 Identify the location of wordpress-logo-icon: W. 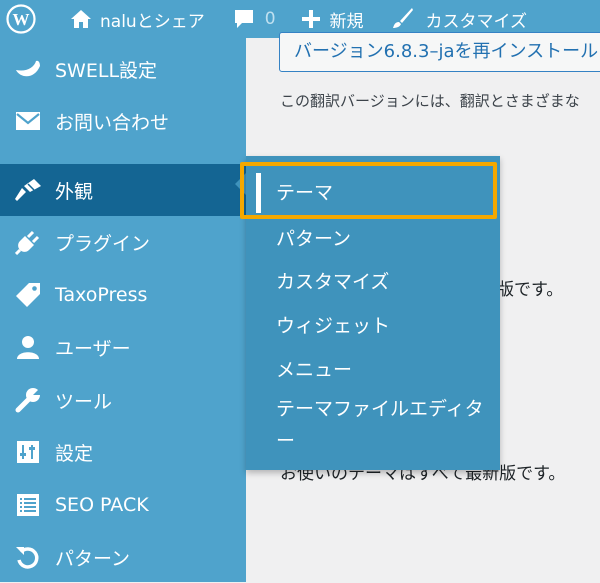
(21, 19).